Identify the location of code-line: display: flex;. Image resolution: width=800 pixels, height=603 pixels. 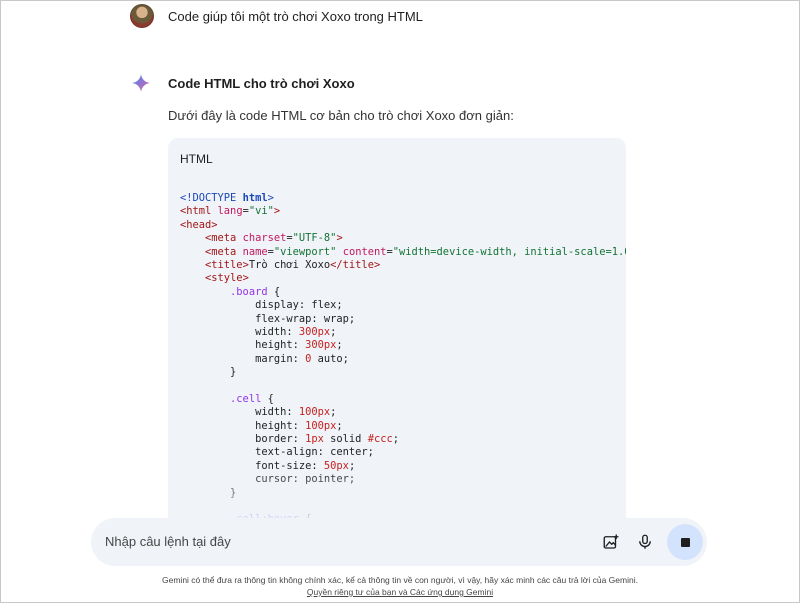
(299, 305).